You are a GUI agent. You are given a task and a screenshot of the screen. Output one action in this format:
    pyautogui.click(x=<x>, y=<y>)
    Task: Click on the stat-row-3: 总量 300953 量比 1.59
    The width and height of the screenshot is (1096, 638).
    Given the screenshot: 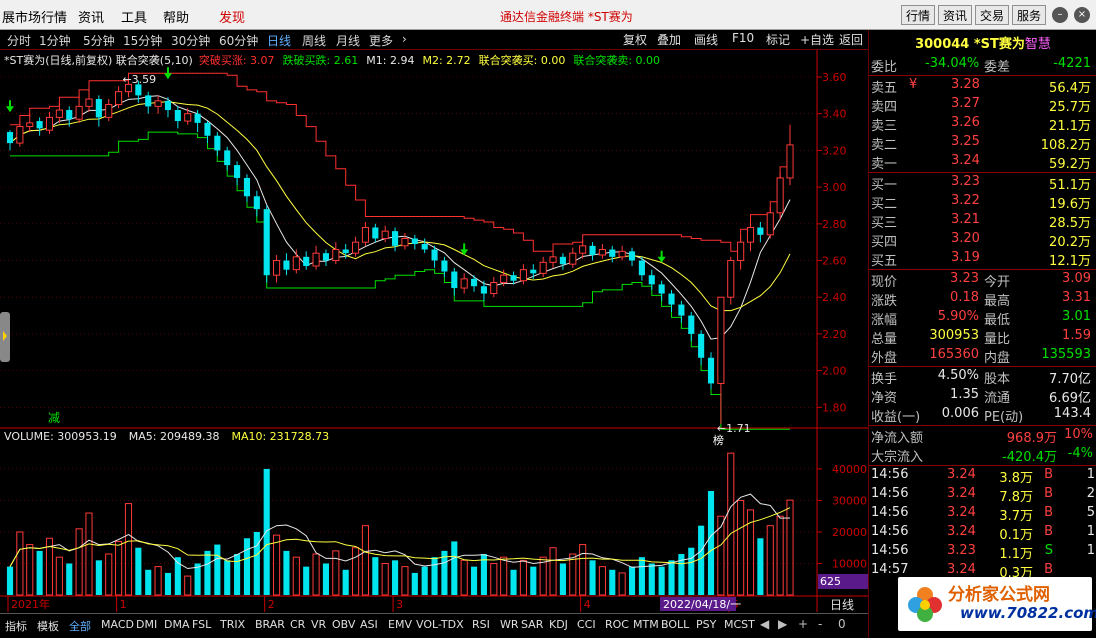 What is the action you would take?
    pyautogui.click(x=982, y=337)
    